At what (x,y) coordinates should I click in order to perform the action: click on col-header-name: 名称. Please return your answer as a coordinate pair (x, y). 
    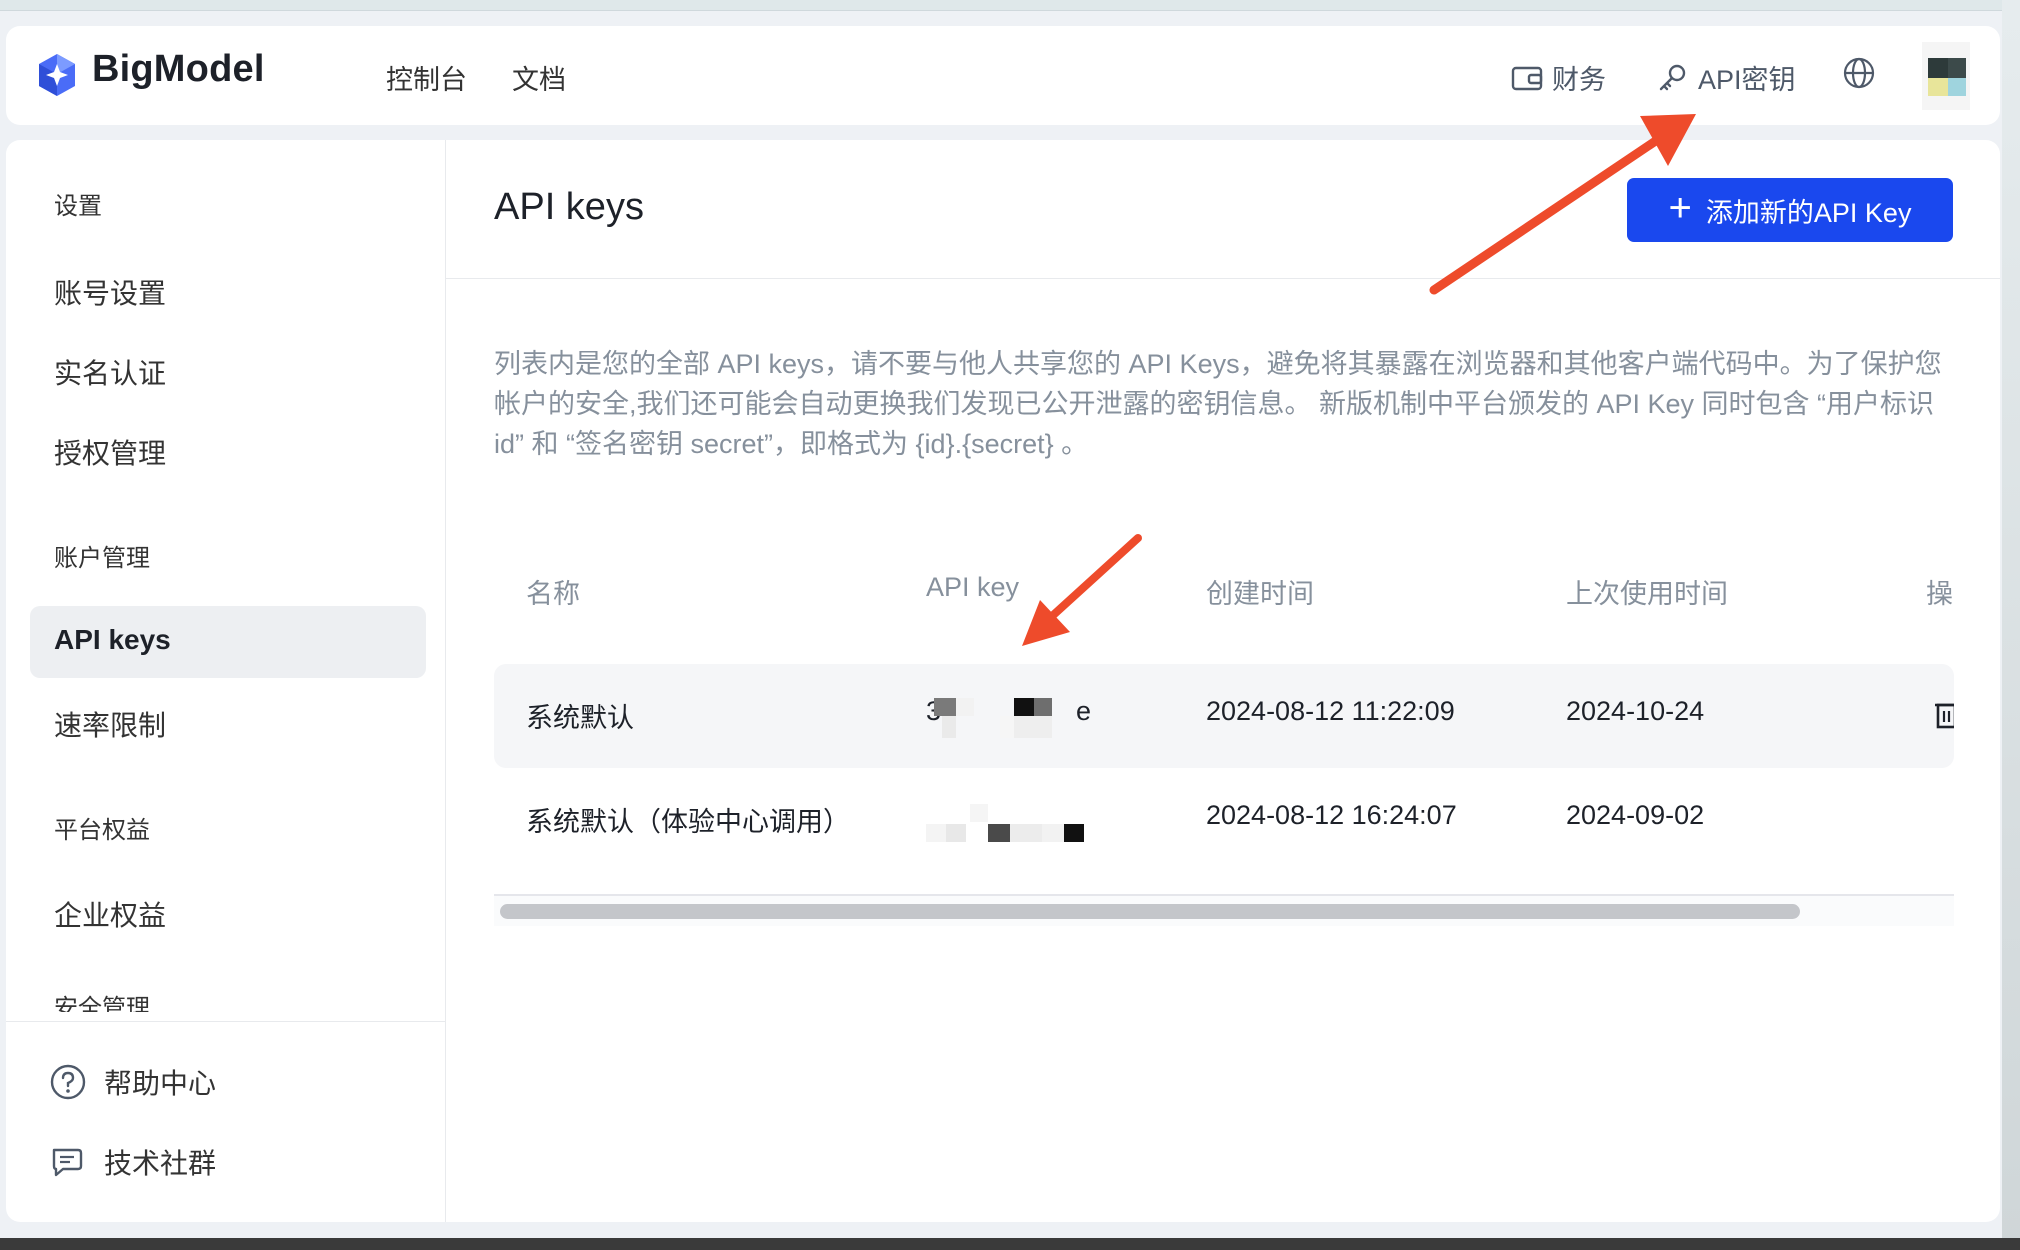
    Looking at the image, I should click on (553, 594).